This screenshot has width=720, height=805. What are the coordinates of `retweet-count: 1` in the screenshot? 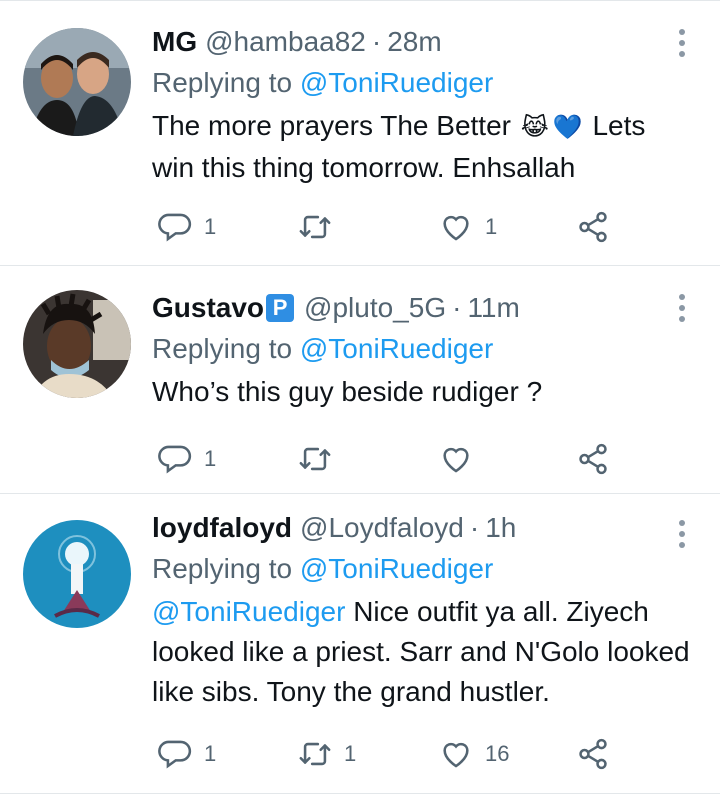 It's located at (350, 753).